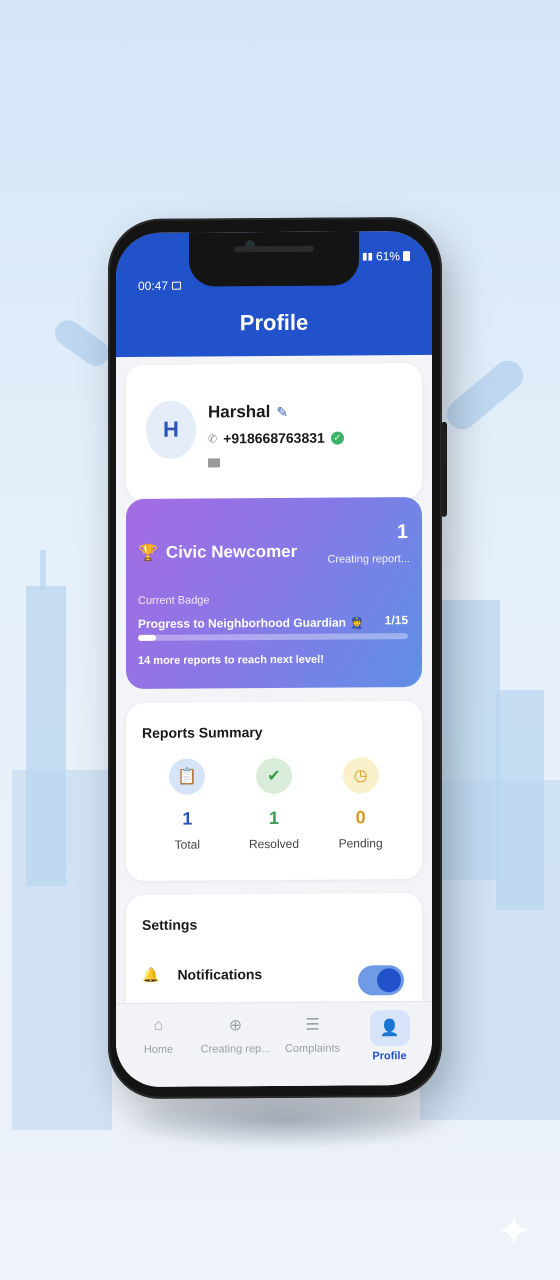 Image resolution: width=560 pixels, height=1280 pixels. Describe the element at coordinates (148, 553) in the screenshot. I see `trophy-icon: 🏆` at that location.